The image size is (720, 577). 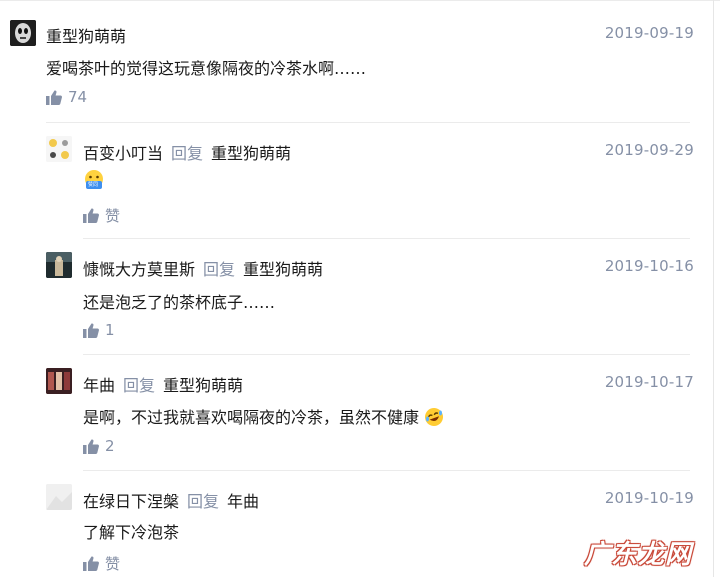 What do you see at coordinates (649, 382) in the screenshot?
I see `comment-date: 2019-10-17` at bounding box center [649, 382].